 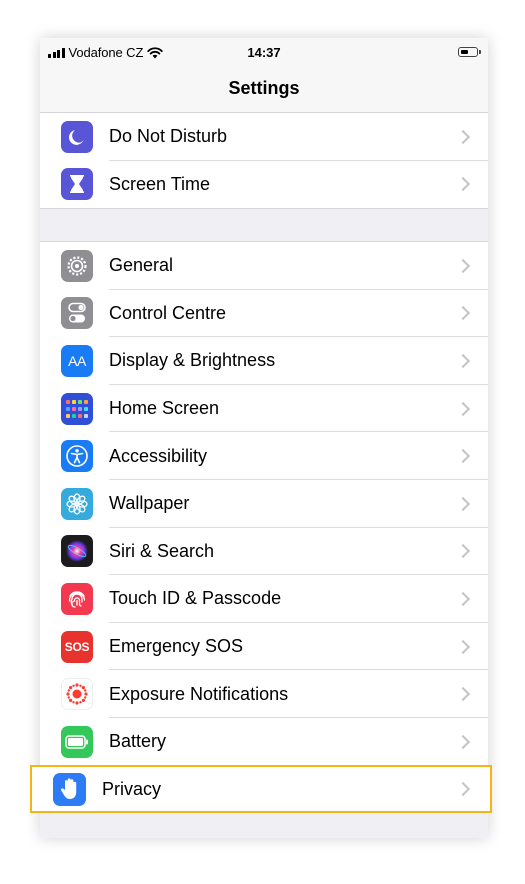 What do you see at coordinates (77, 694) in the screenshot?
I see `exposure-icon` at bounding box center [77, 694].